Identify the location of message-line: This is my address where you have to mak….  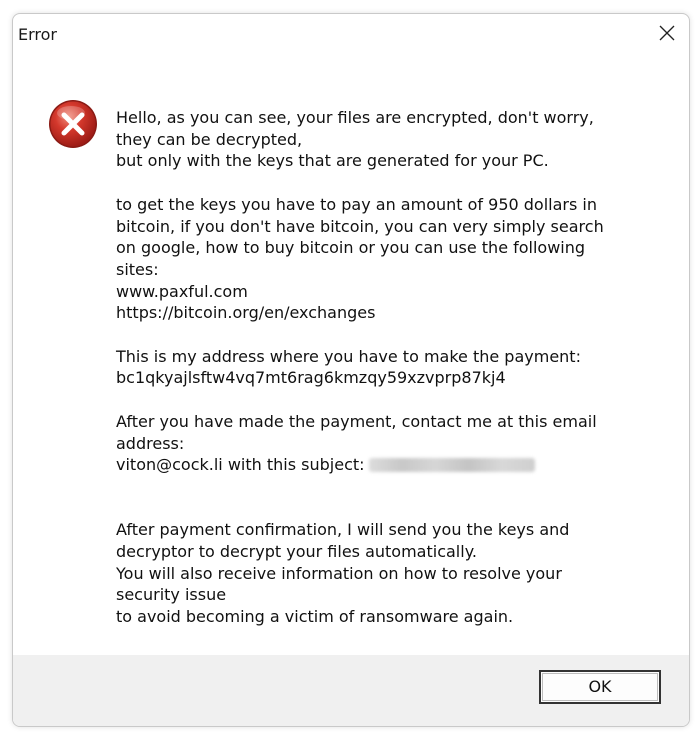
(348, 356).